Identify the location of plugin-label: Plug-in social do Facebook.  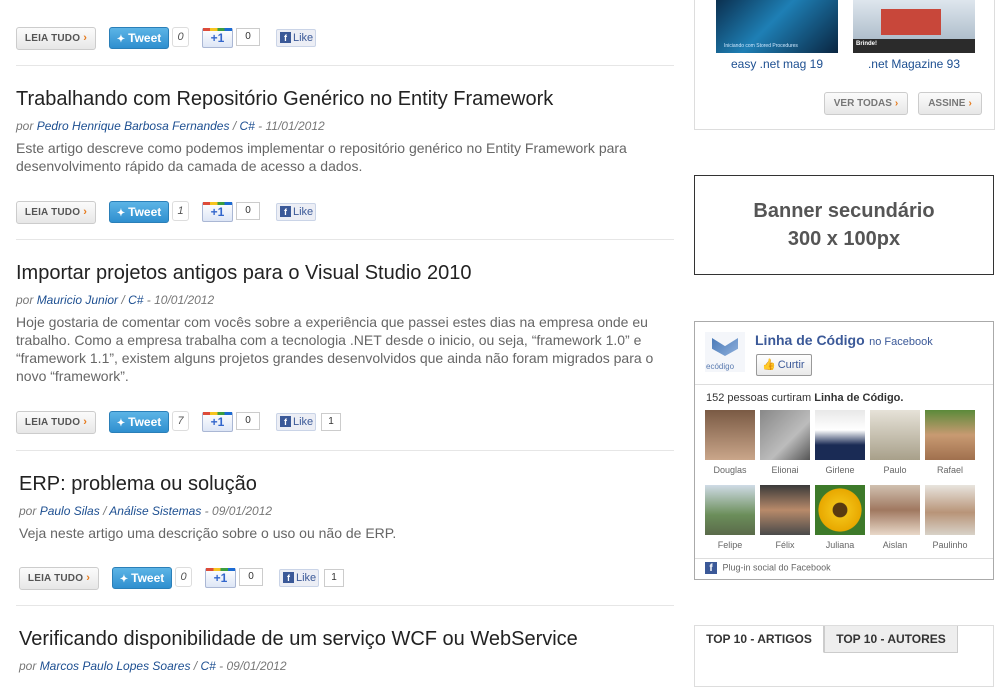
(777, 567).